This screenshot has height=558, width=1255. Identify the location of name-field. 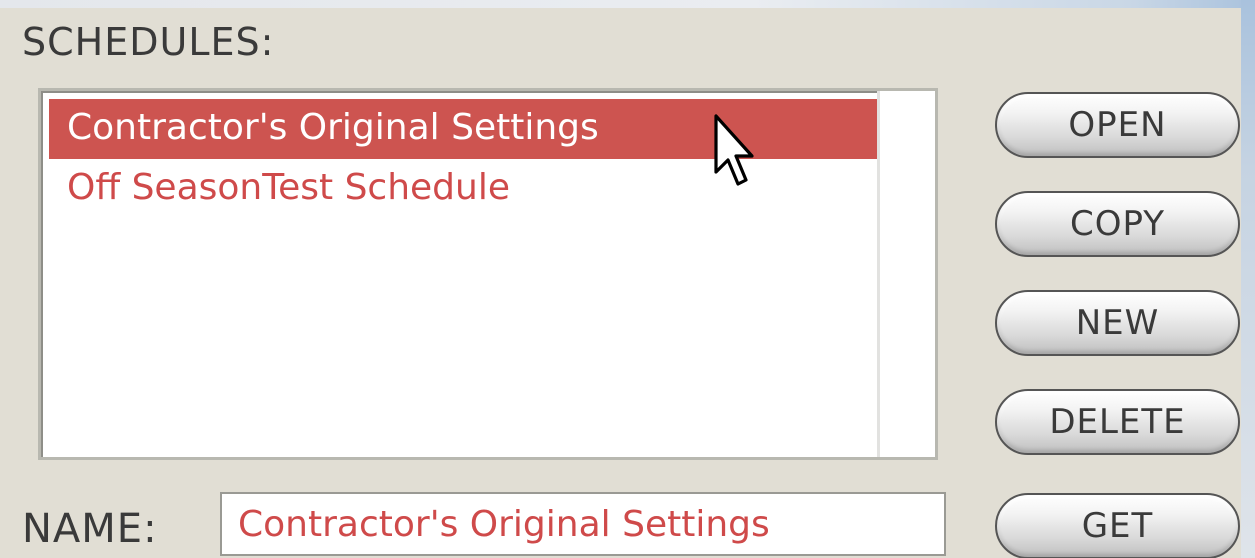
(583, 524).